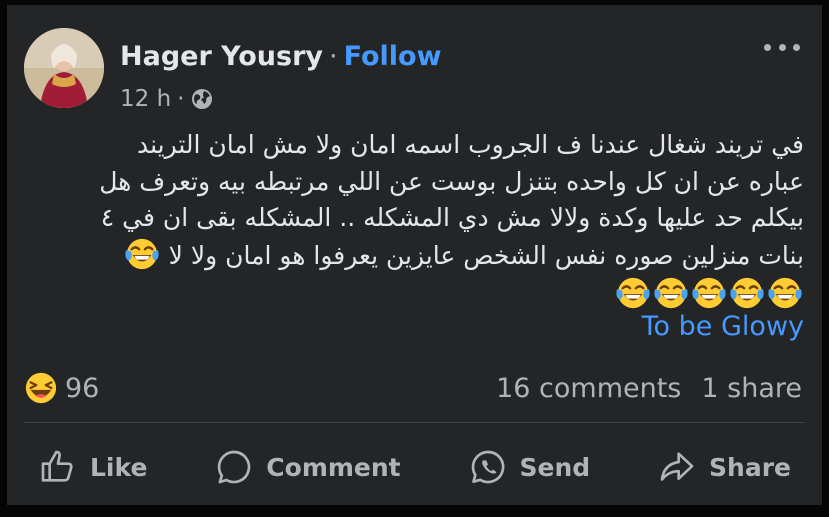  What do you see at coordinates (221, 56) in the screenshot?
I see `author-name: Hager Yousry` at bounding box center [221, 56].